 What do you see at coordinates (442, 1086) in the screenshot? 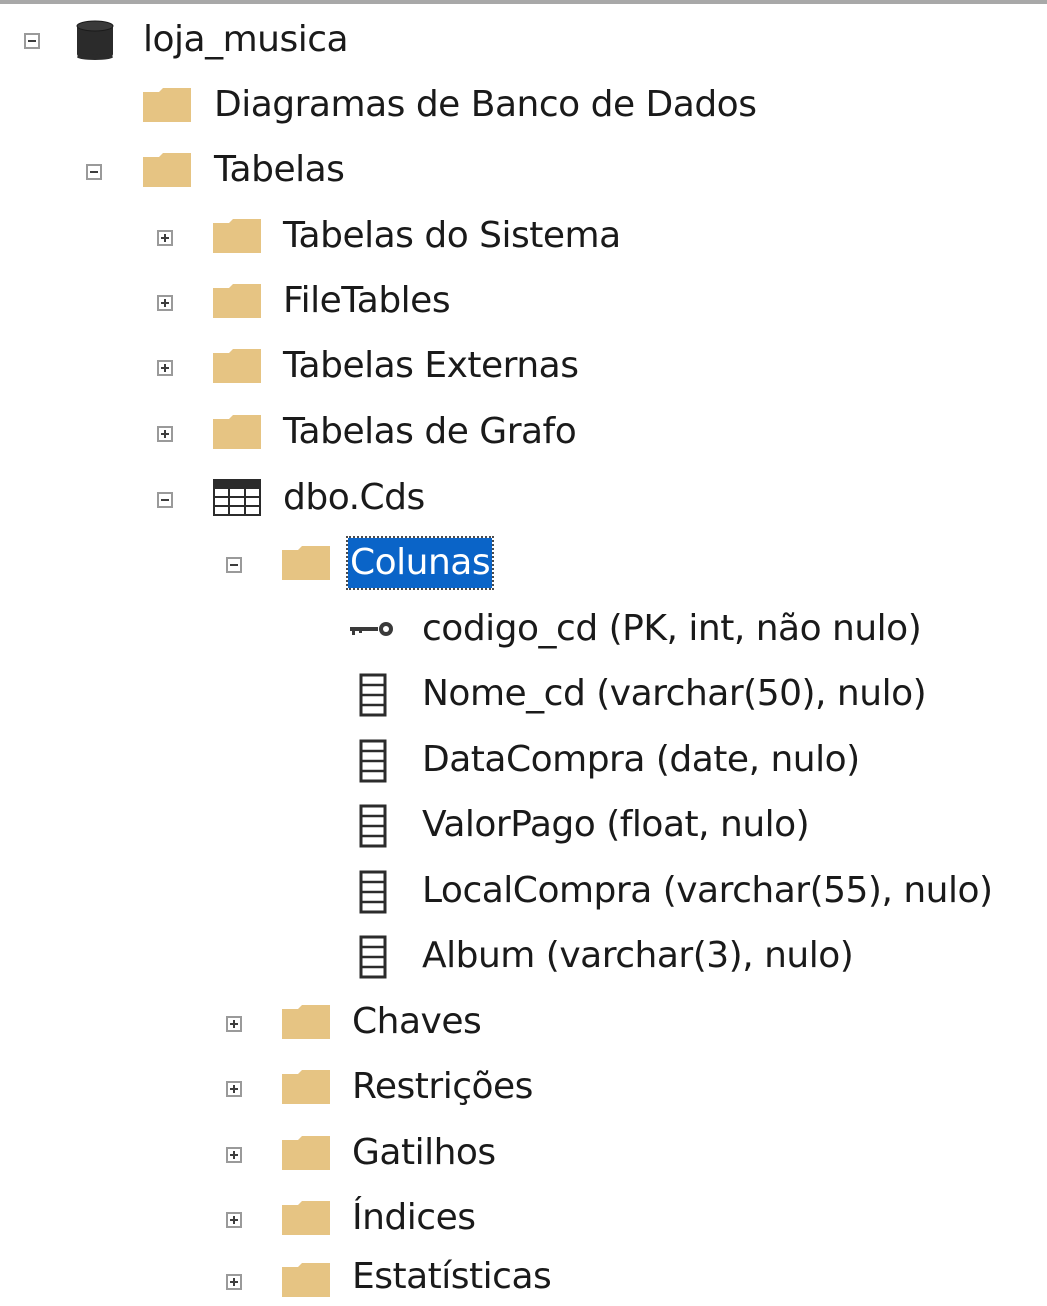
I see `tree-node-label: Restrições` at bounding box center [442, 1086].